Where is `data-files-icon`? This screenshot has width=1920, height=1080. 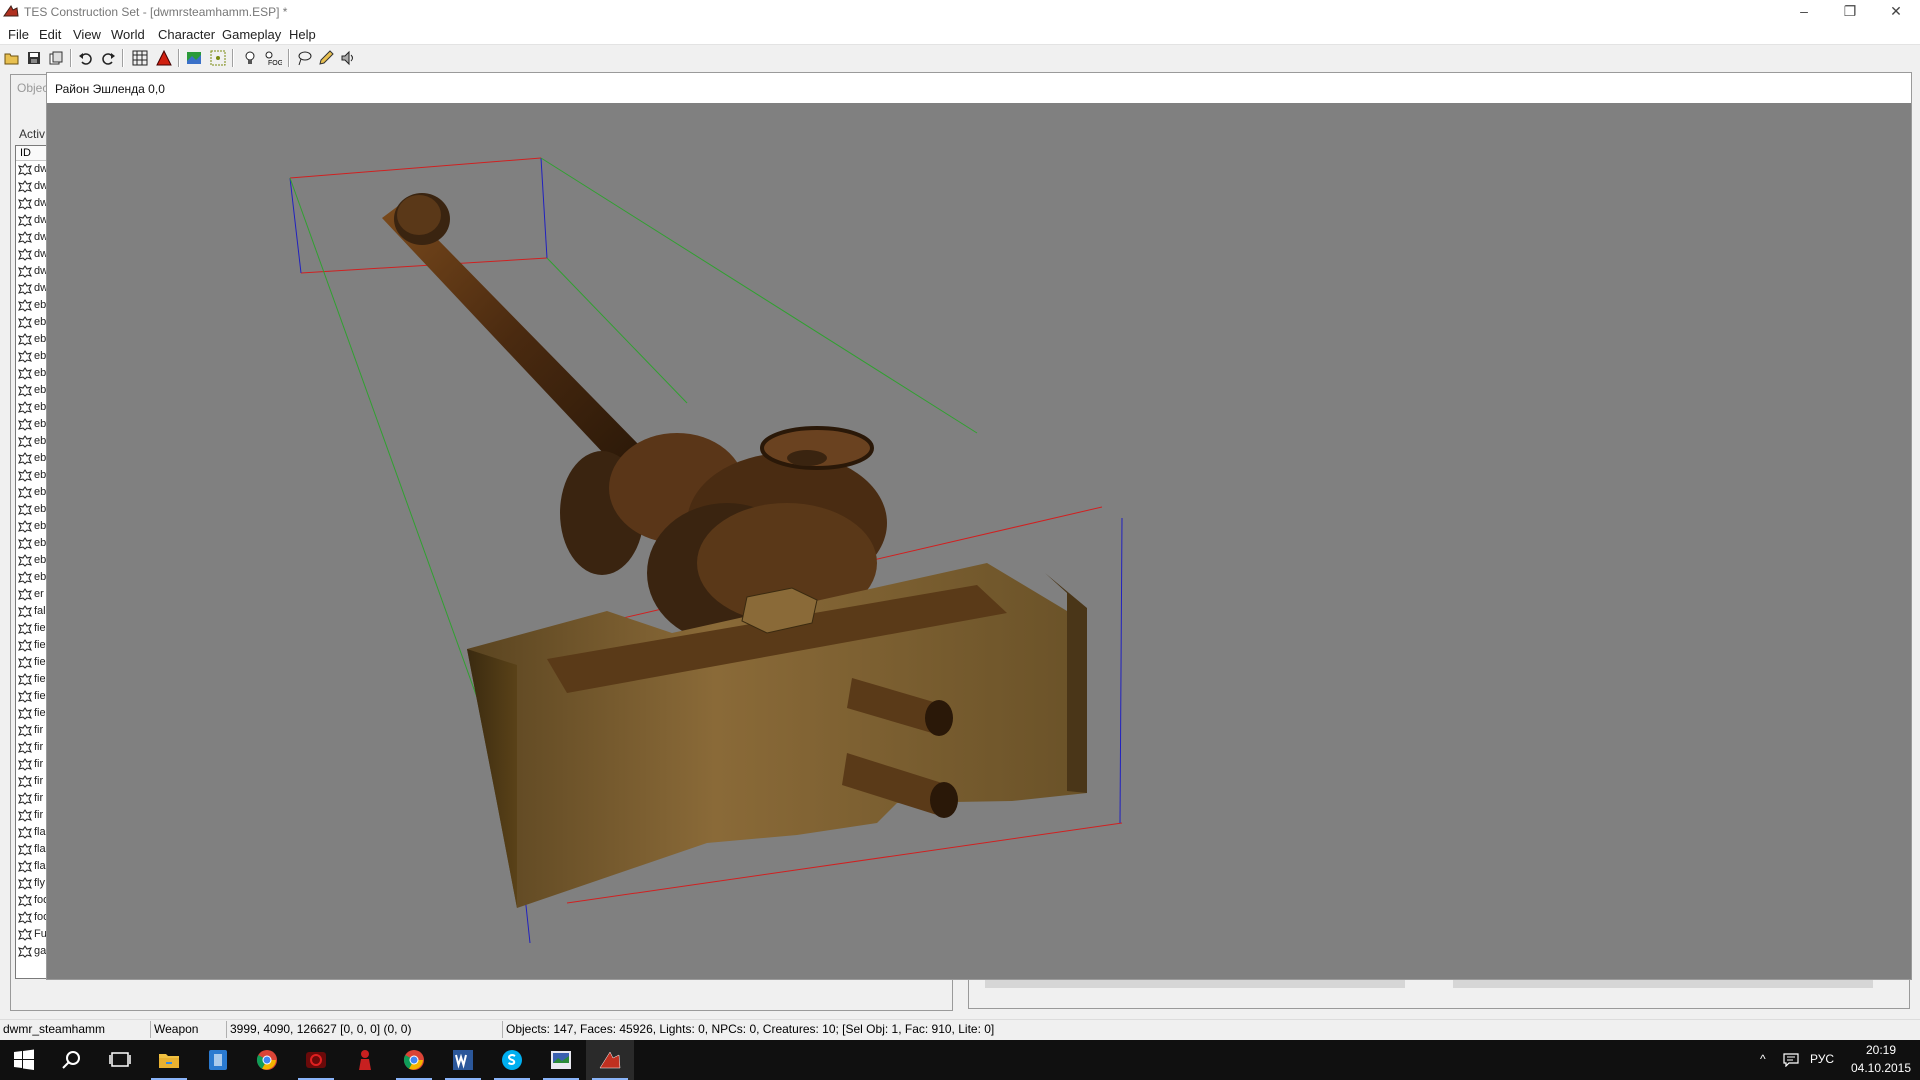 data-files-icon is located at coordinates (56, 58).